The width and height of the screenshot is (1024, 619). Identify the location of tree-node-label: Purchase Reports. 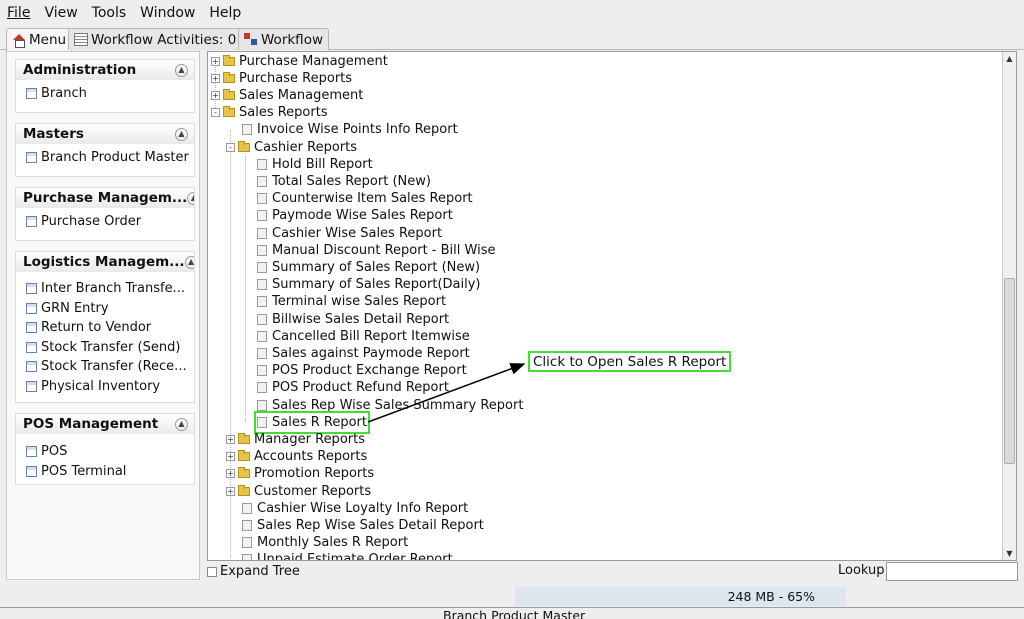
(296, 78).